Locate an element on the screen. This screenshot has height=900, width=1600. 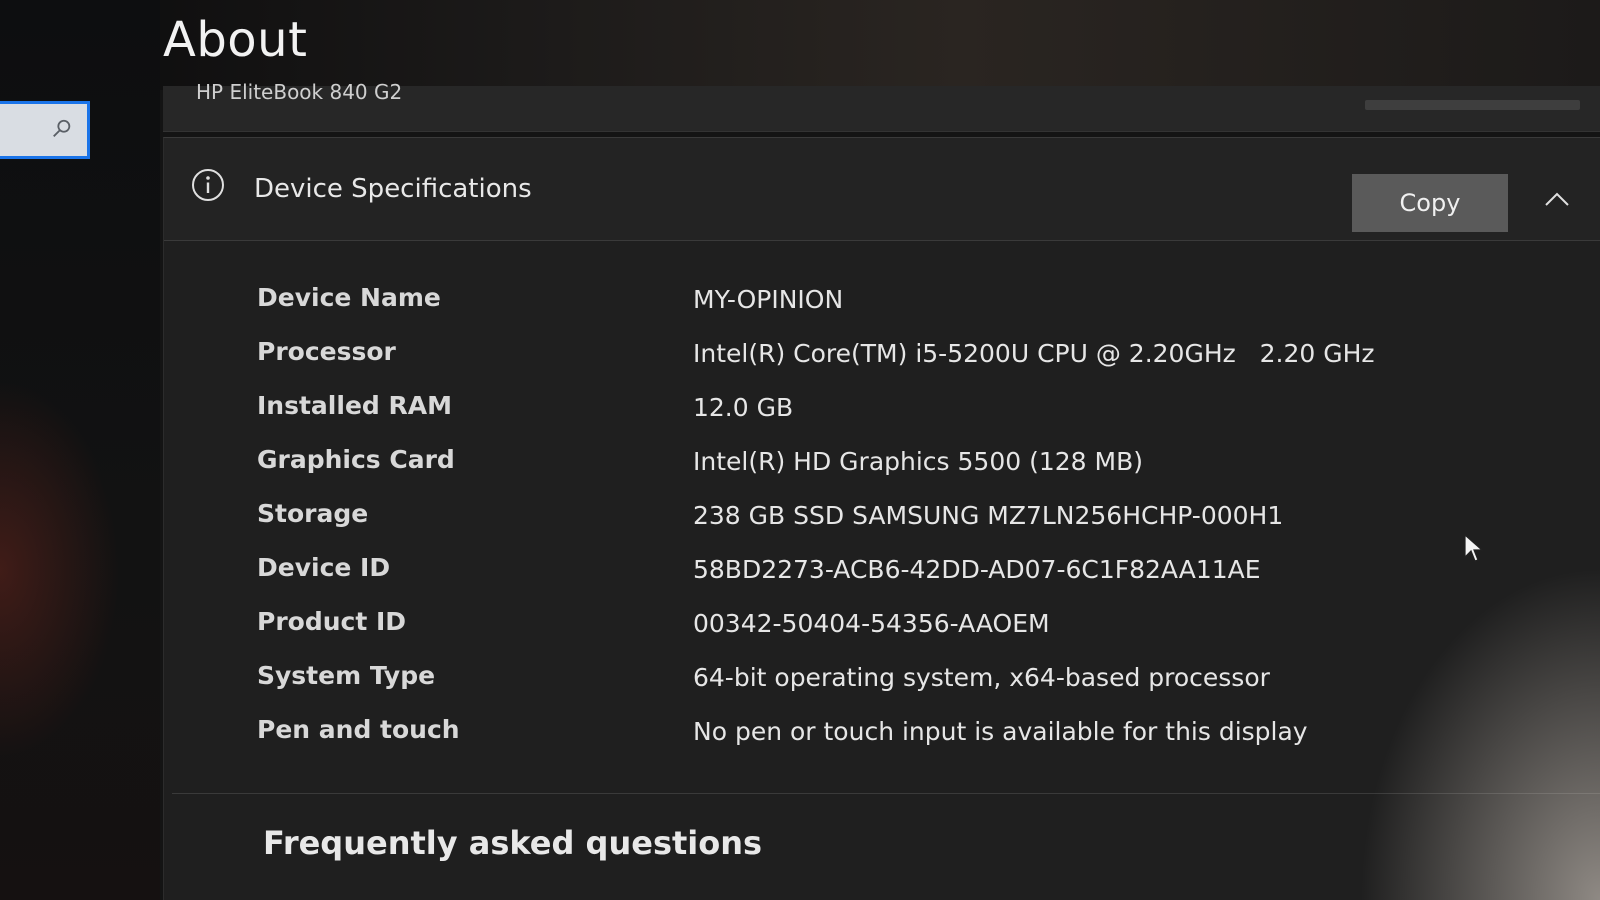
spec-label: Device ID is located at coordinates (324, 567).